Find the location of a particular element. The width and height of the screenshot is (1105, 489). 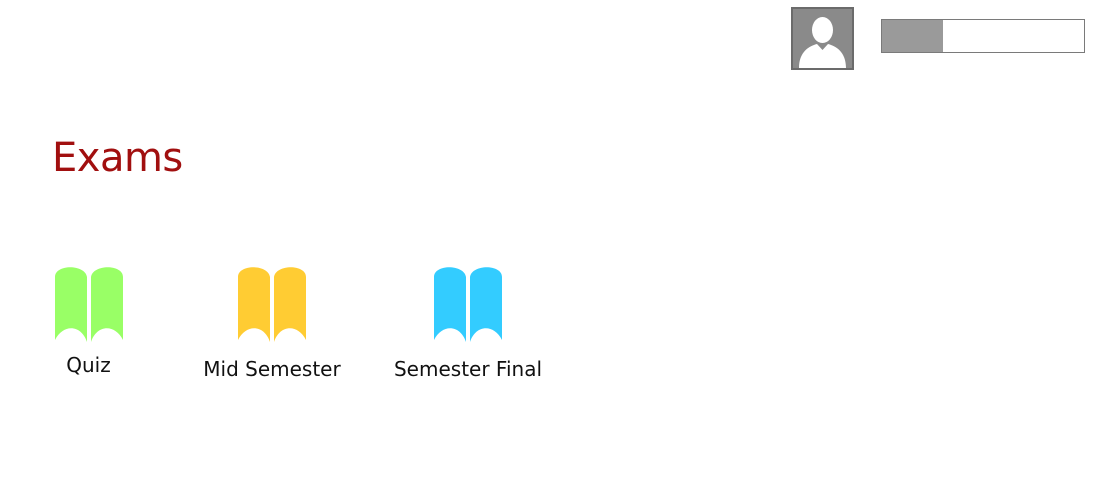

user-avatar-icon is located at coordinates (822, 38).